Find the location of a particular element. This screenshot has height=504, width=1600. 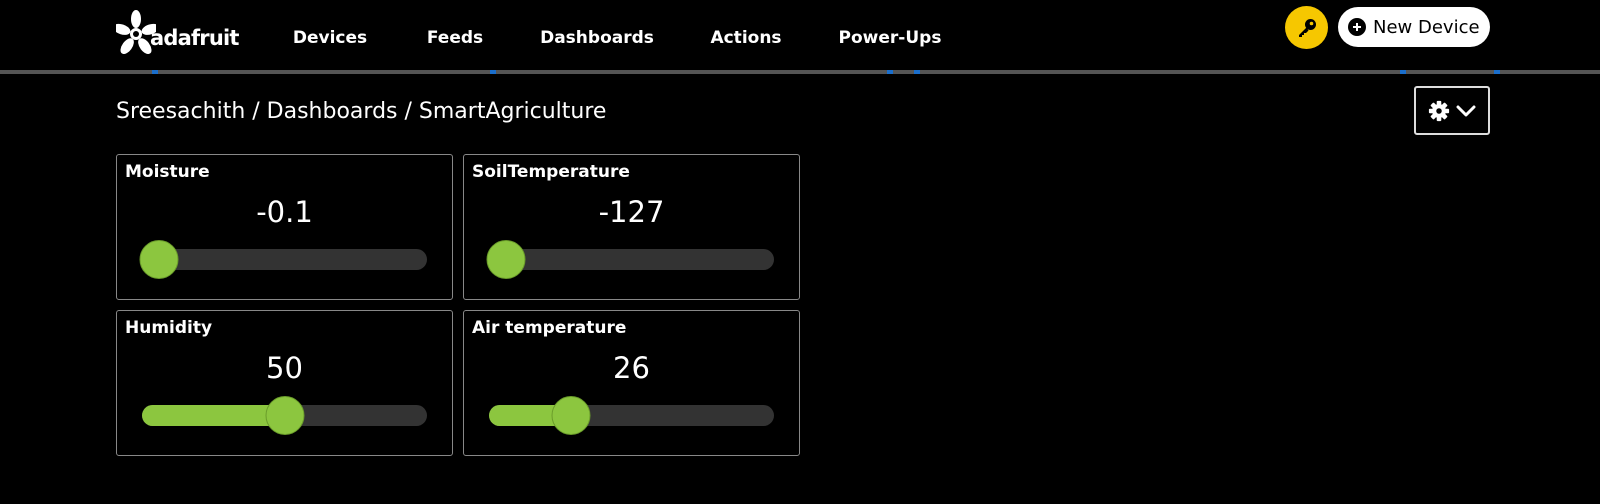

nav-actions: Actions is located at coordinates (745, 38).